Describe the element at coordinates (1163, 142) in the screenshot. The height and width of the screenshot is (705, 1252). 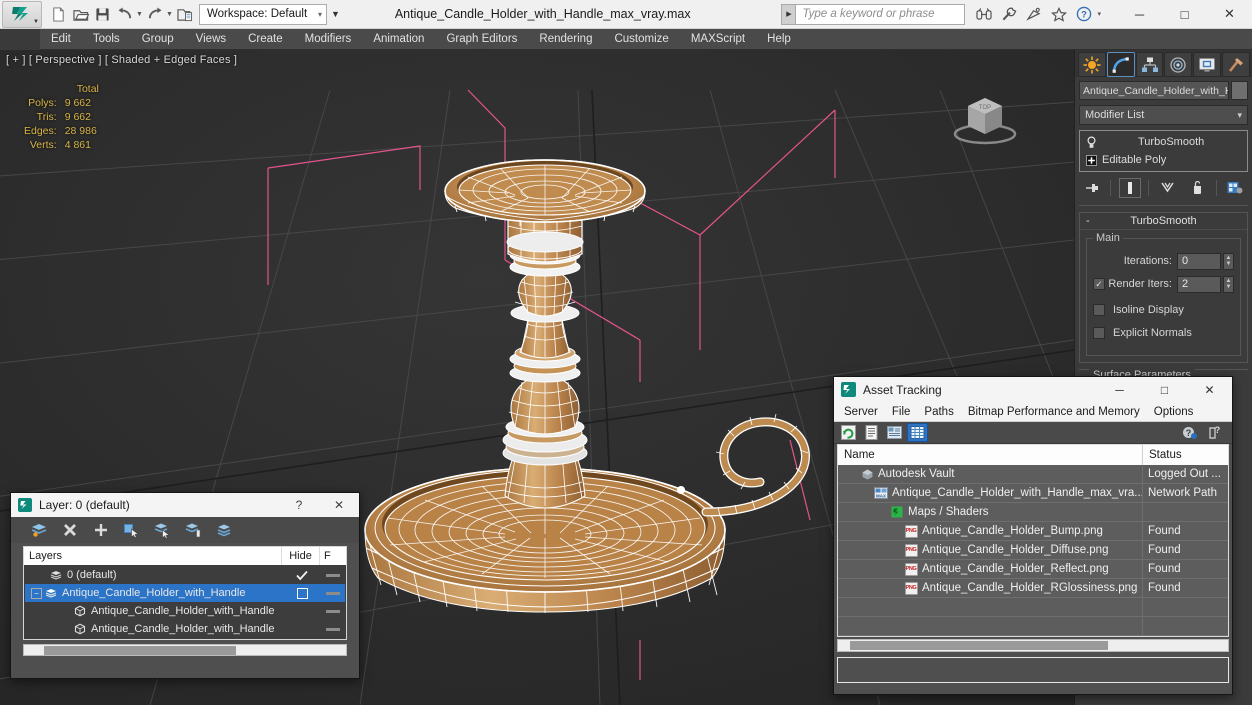
I see `modifier-stack-item-turbosmooth: TurboSmooth` at that location.